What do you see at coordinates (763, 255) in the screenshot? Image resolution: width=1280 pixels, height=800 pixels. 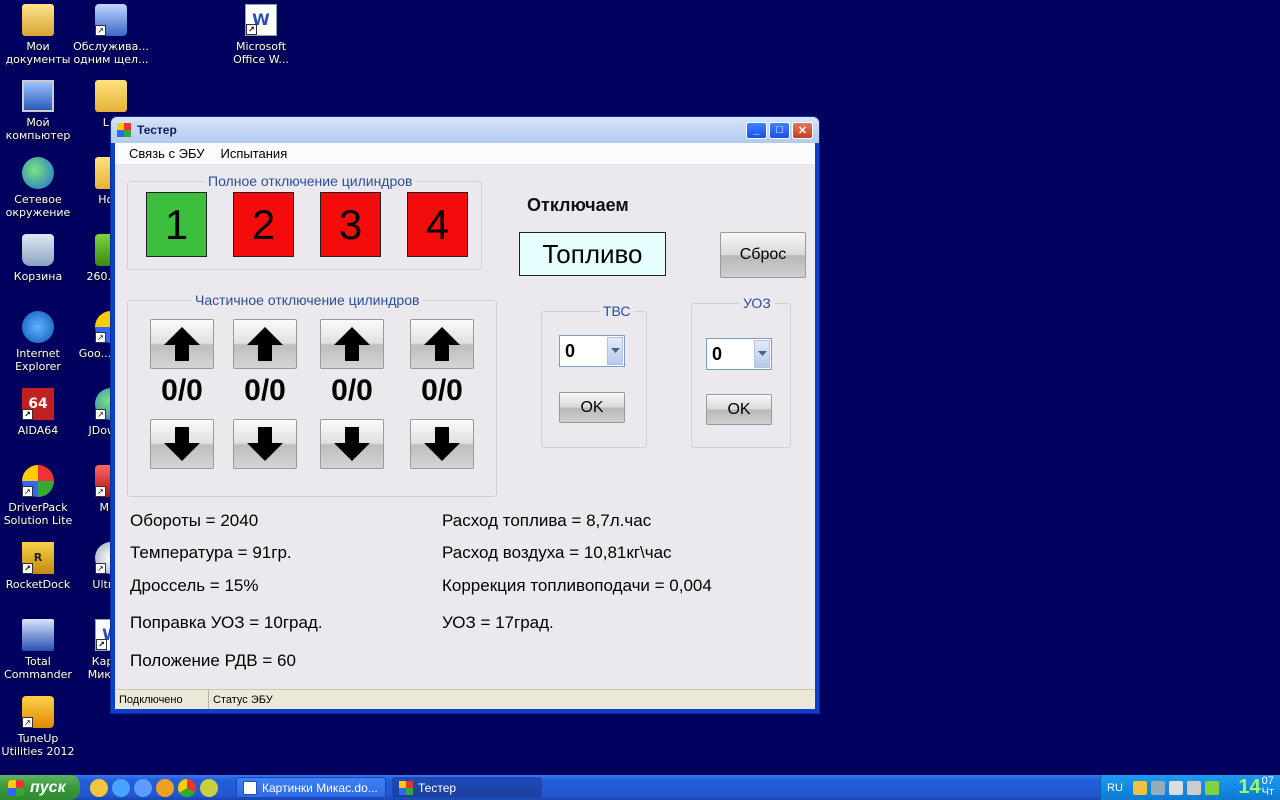 I see `reset-button: Сброс` at bounding box center [763, 255].